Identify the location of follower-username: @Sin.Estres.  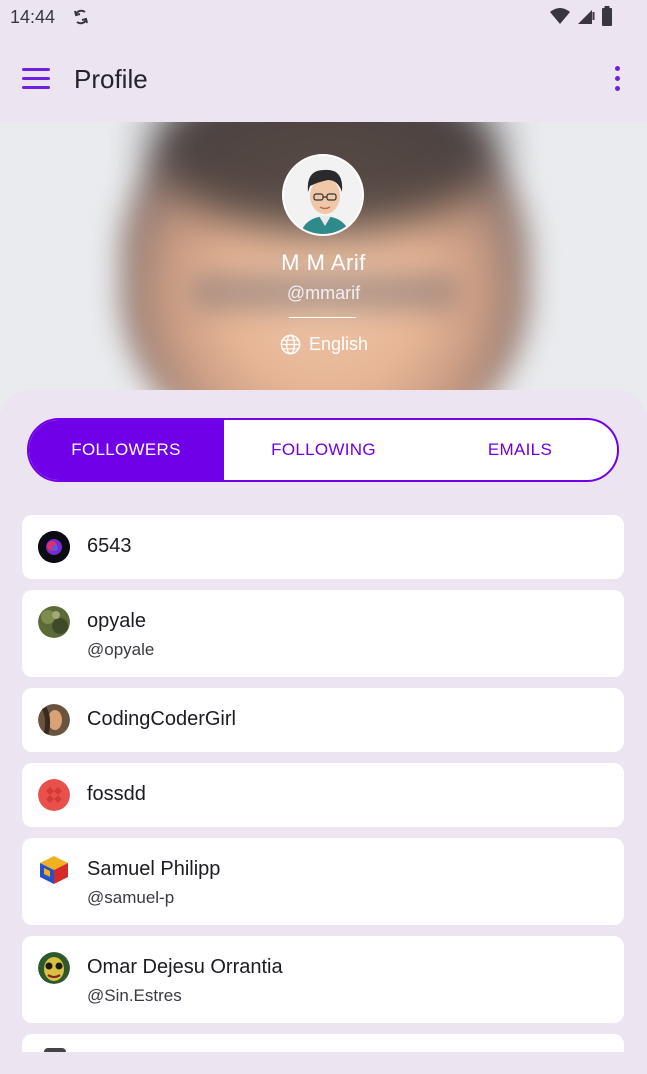
(134, 995).